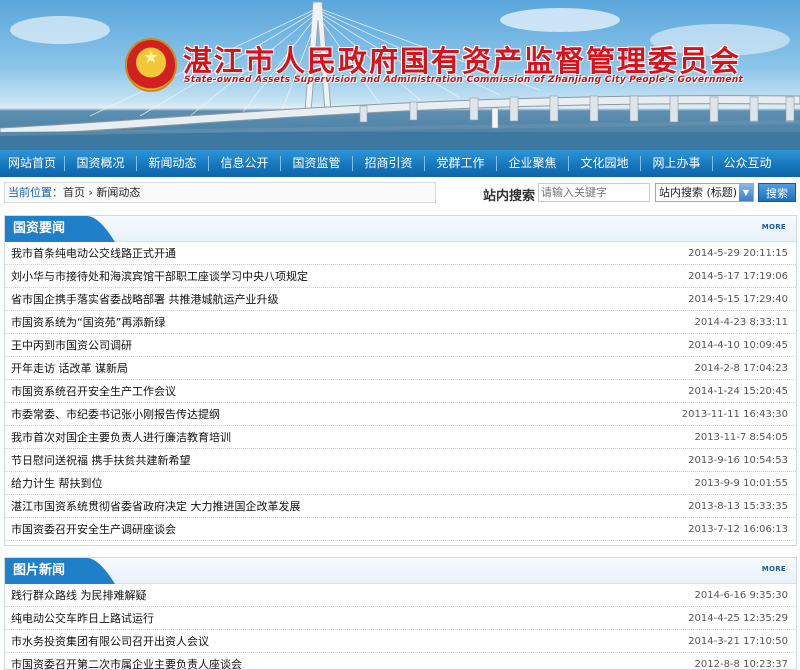 Image resolution: width=800 pixels, height=670 pixels. Describe the element at coordinates (400, 618) in the screenshot. I see `list-item: 纯电动公交车昨日上路试运行 2014-4-25 12:35:29` at that location.